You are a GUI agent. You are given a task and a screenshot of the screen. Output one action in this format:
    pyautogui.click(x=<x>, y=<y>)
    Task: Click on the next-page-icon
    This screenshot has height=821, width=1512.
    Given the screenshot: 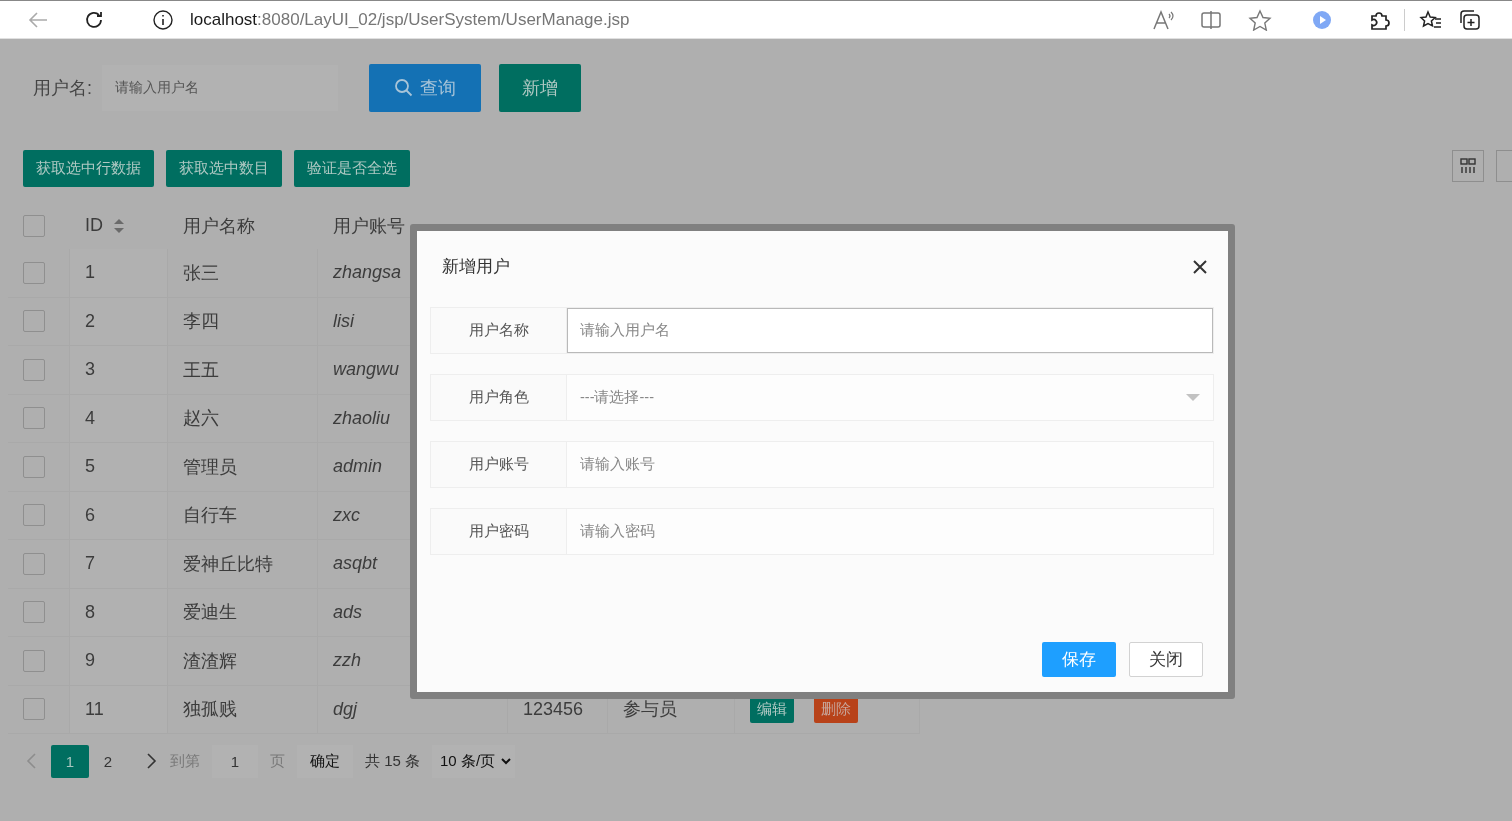 What is the action you would take?
    pyautogui.click(x=151, y=761)
    